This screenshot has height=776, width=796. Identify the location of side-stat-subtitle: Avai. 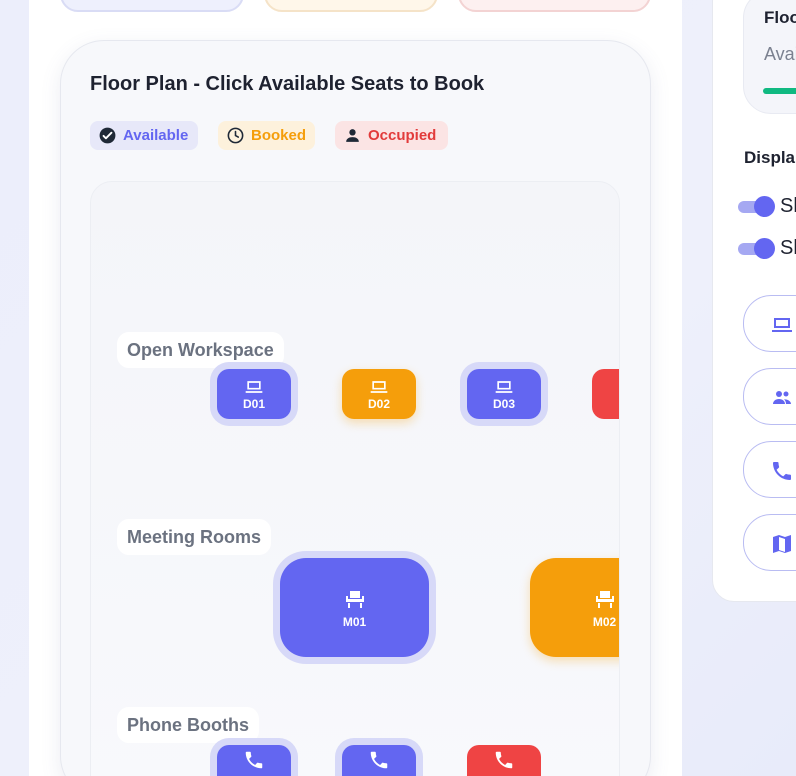
(780, 54).